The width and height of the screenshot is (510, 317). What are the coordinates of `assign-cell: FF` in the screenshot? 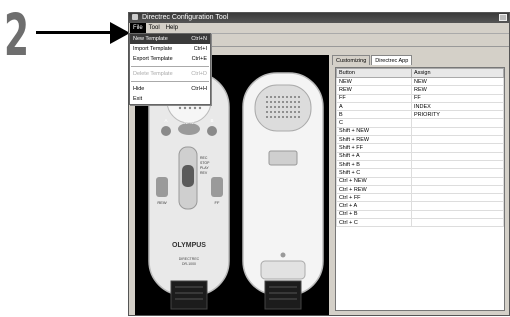 It's located at (457, 98).